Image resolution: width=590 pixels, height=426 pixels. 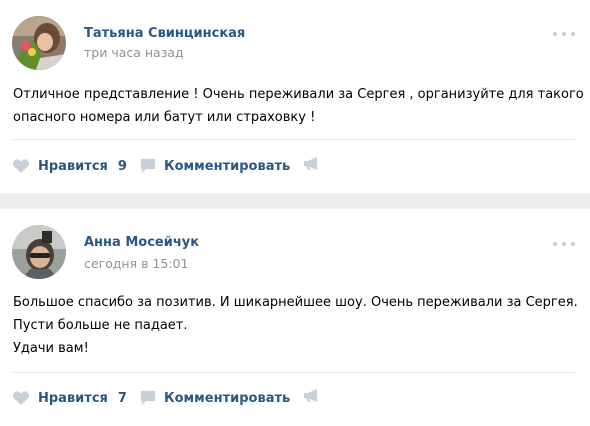 What do you see at coordinates (295, 166) in the screenshot?
I see `post-actions: Нравится 9 Комментировать` at bounding box center [295, 166].